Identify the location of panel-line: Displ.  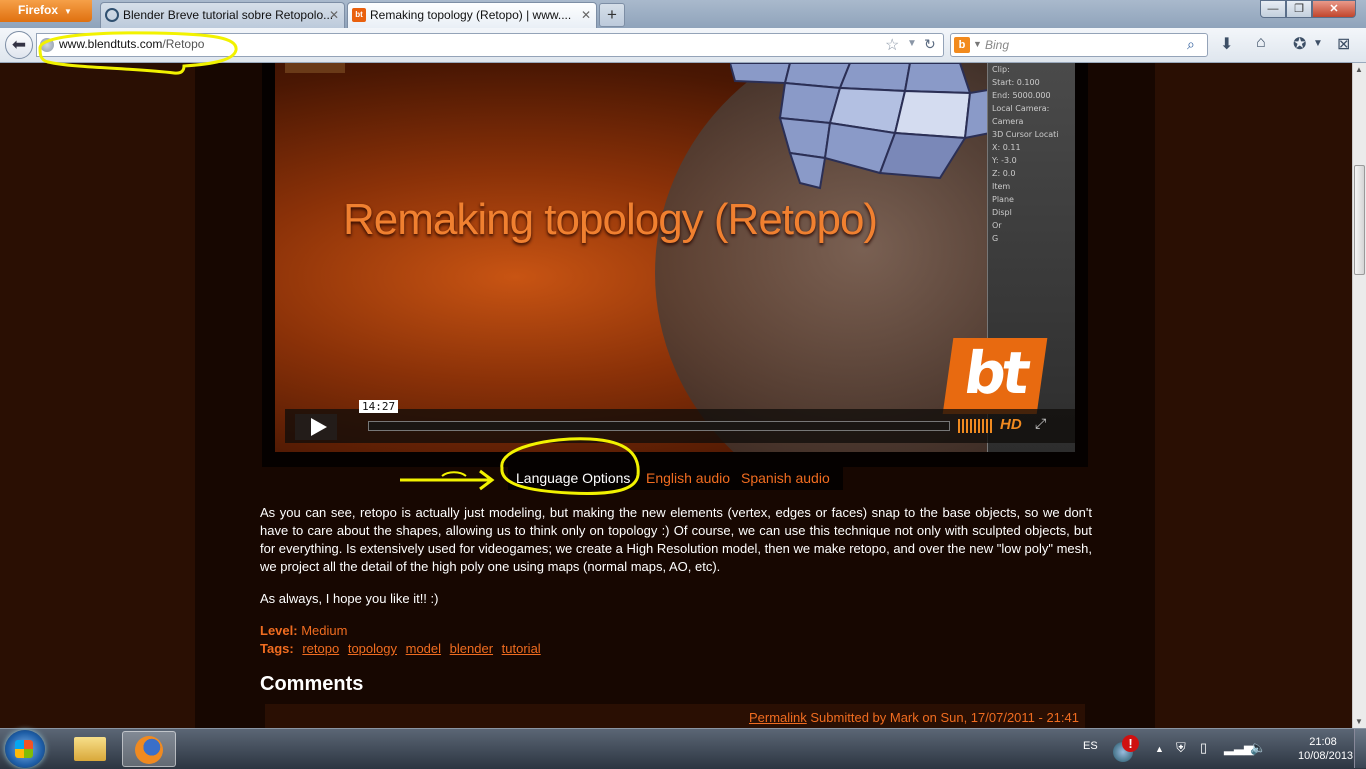
(1002, 212).